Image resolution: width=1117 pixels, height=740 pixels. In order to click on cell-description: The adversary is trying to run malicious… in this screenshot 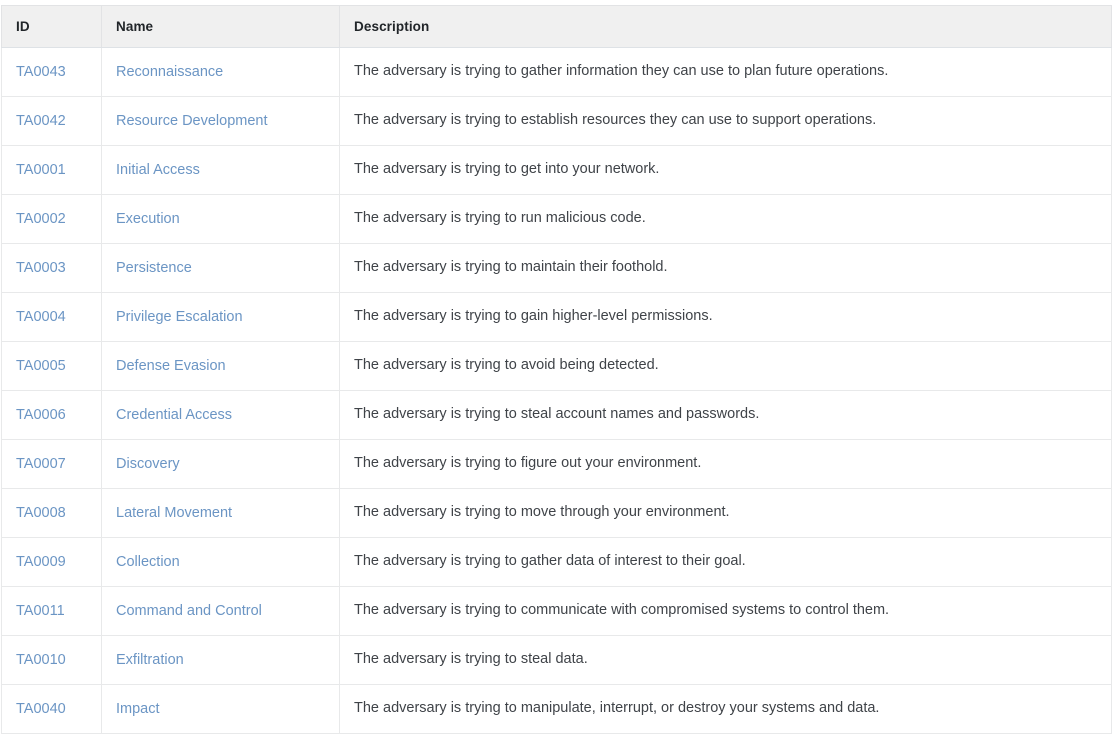, I will do `click(725, 219)`.